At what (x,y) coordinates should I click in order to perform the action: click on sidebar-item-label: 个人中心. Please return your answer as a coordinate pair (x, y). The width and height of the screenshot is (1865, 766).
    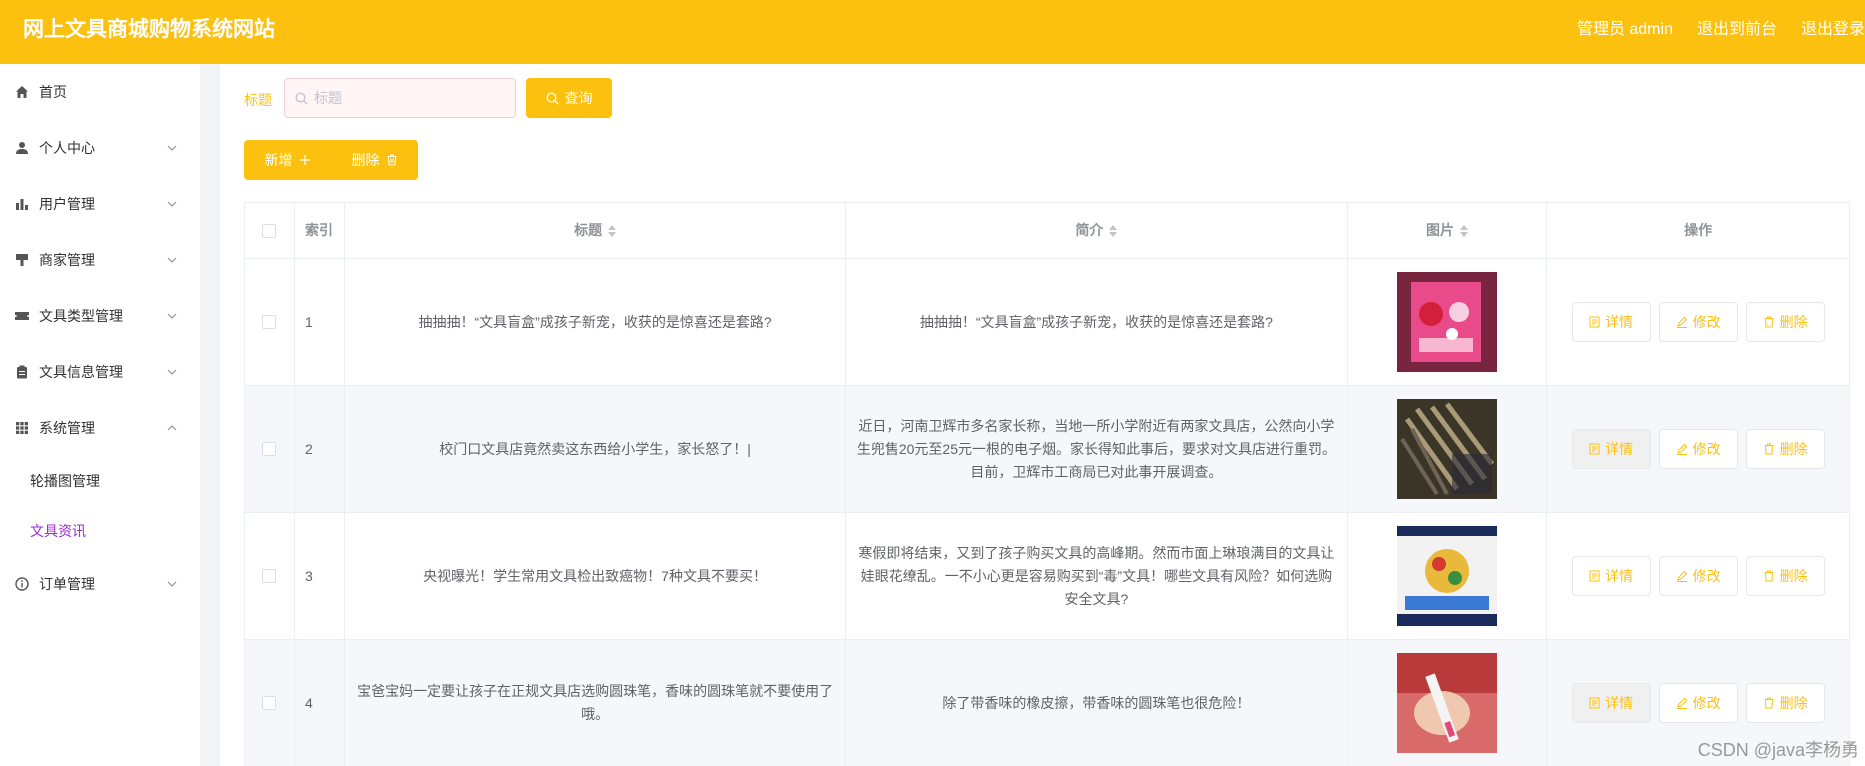
    Looking at the image, I should click on (67, 148).